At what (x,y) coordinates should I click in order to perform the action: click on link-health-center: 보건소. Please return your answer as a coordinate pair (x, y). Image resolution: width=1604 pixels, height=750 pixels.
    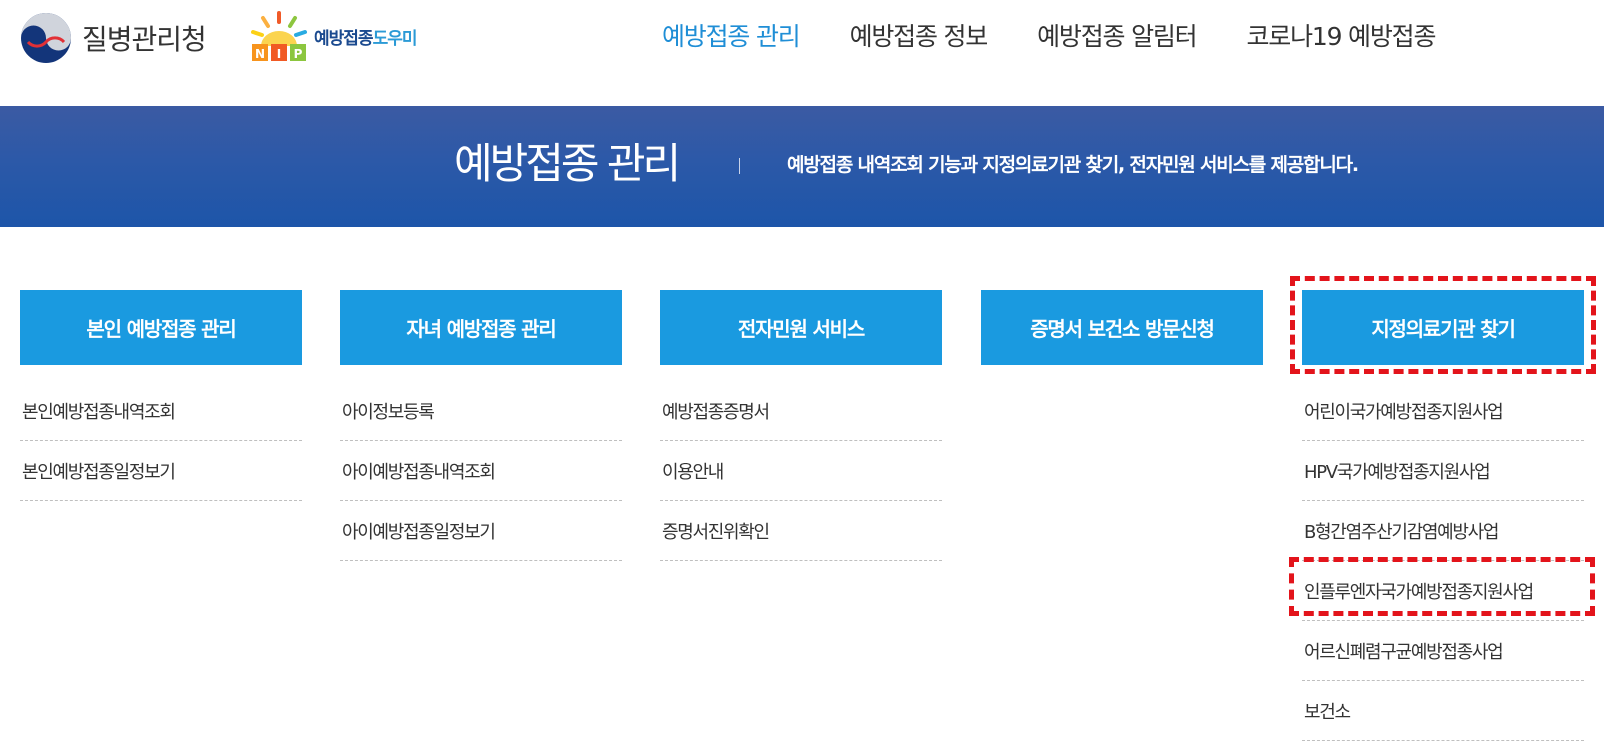
    Looking at the image, I should click on (1443, 711).